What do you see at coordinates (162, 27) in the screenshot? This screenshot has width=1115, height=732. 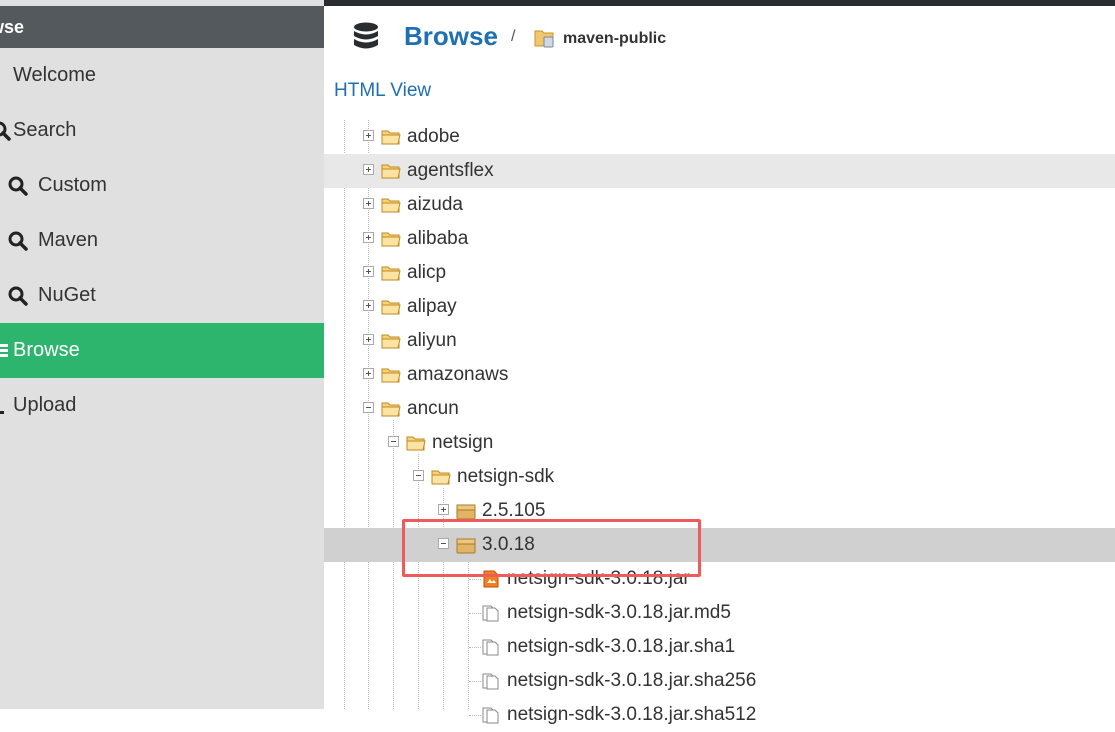 I see `sidebar-header: wse` at bounding box center [162, 27].